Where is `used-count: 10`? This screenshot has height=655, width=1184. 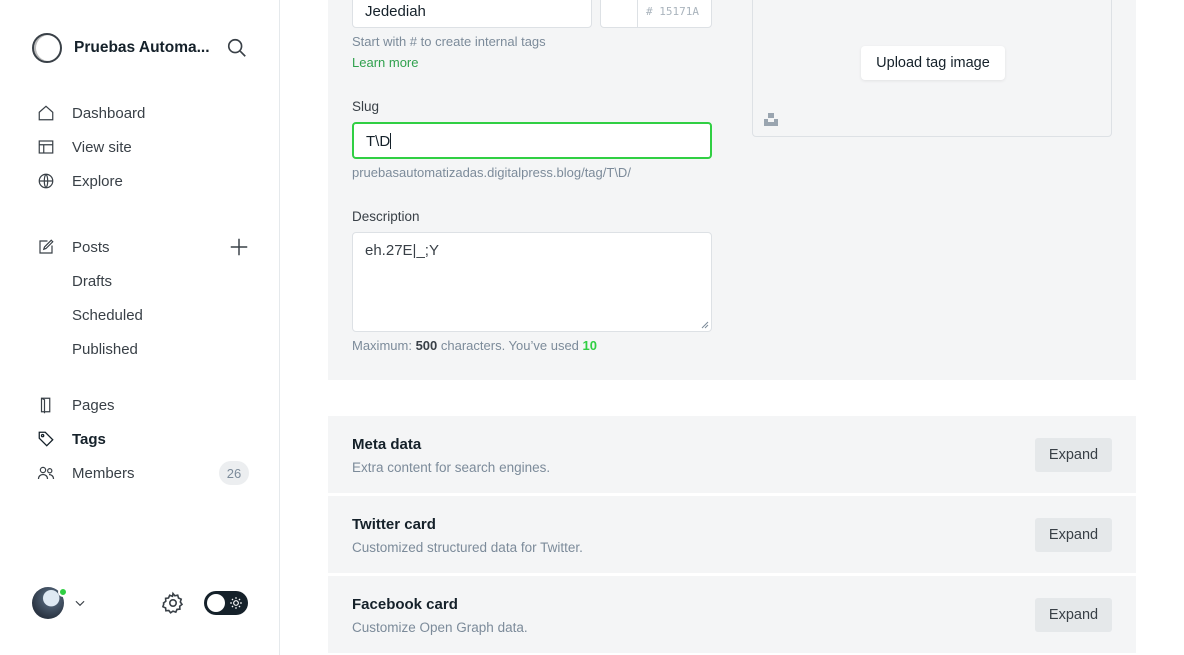
used-count: 10 is located at coordinates (589, 345).